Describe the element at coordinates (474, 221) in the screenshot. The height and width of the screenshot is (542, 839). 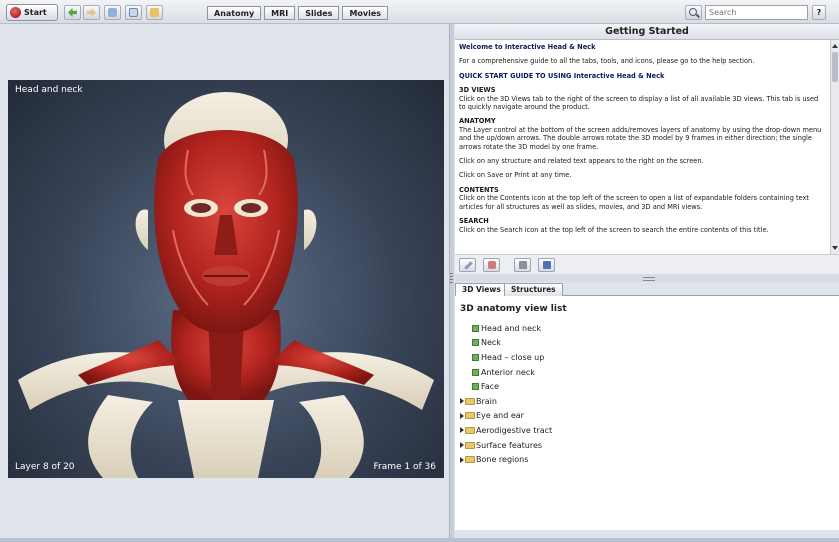
I see `section-heading: SEARCH` at that location.